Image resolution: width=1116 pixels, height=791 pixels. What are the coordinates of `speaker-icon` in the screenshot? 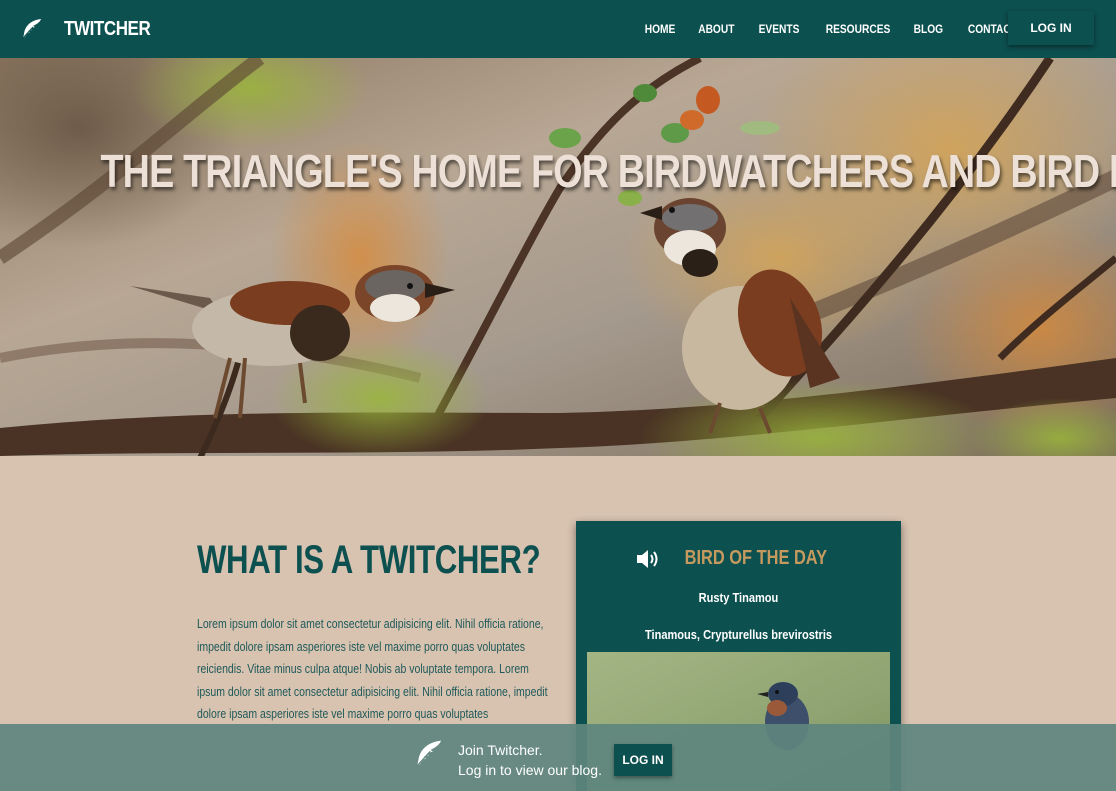 It's located at (648, 559).